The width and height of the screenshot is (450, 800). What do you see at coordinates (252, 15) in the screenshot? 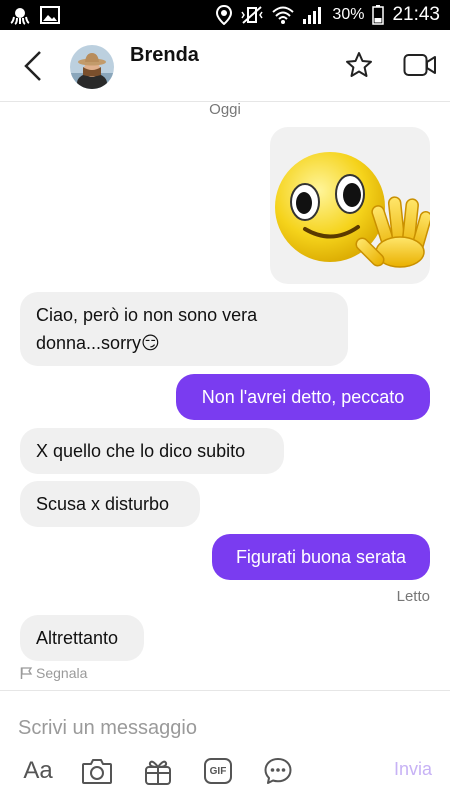
I see `vibrate-mute-icon` at bounding box center [252, 15].